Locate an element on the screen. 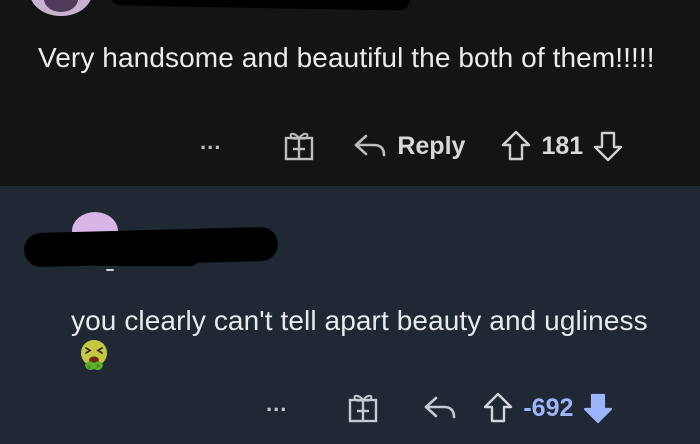 Image resolution: width=700 pixels, height=444 pixels. comment-action-bar: ... Reply 181 is located at coordinates (411, 146).